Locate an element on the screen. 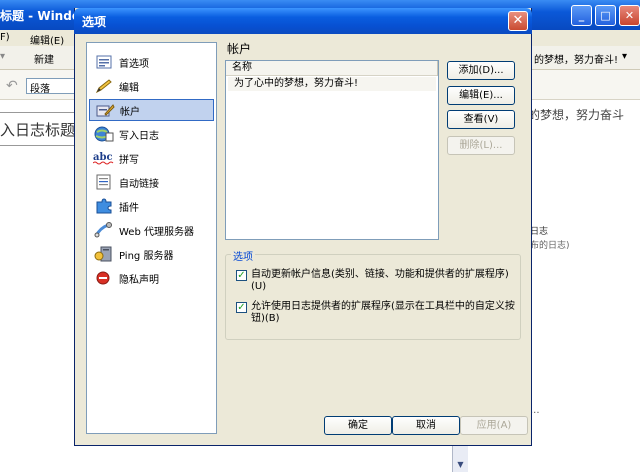 This screenshot has width=640, height=472. ping-server-icon is located at coordinates (104, 254).